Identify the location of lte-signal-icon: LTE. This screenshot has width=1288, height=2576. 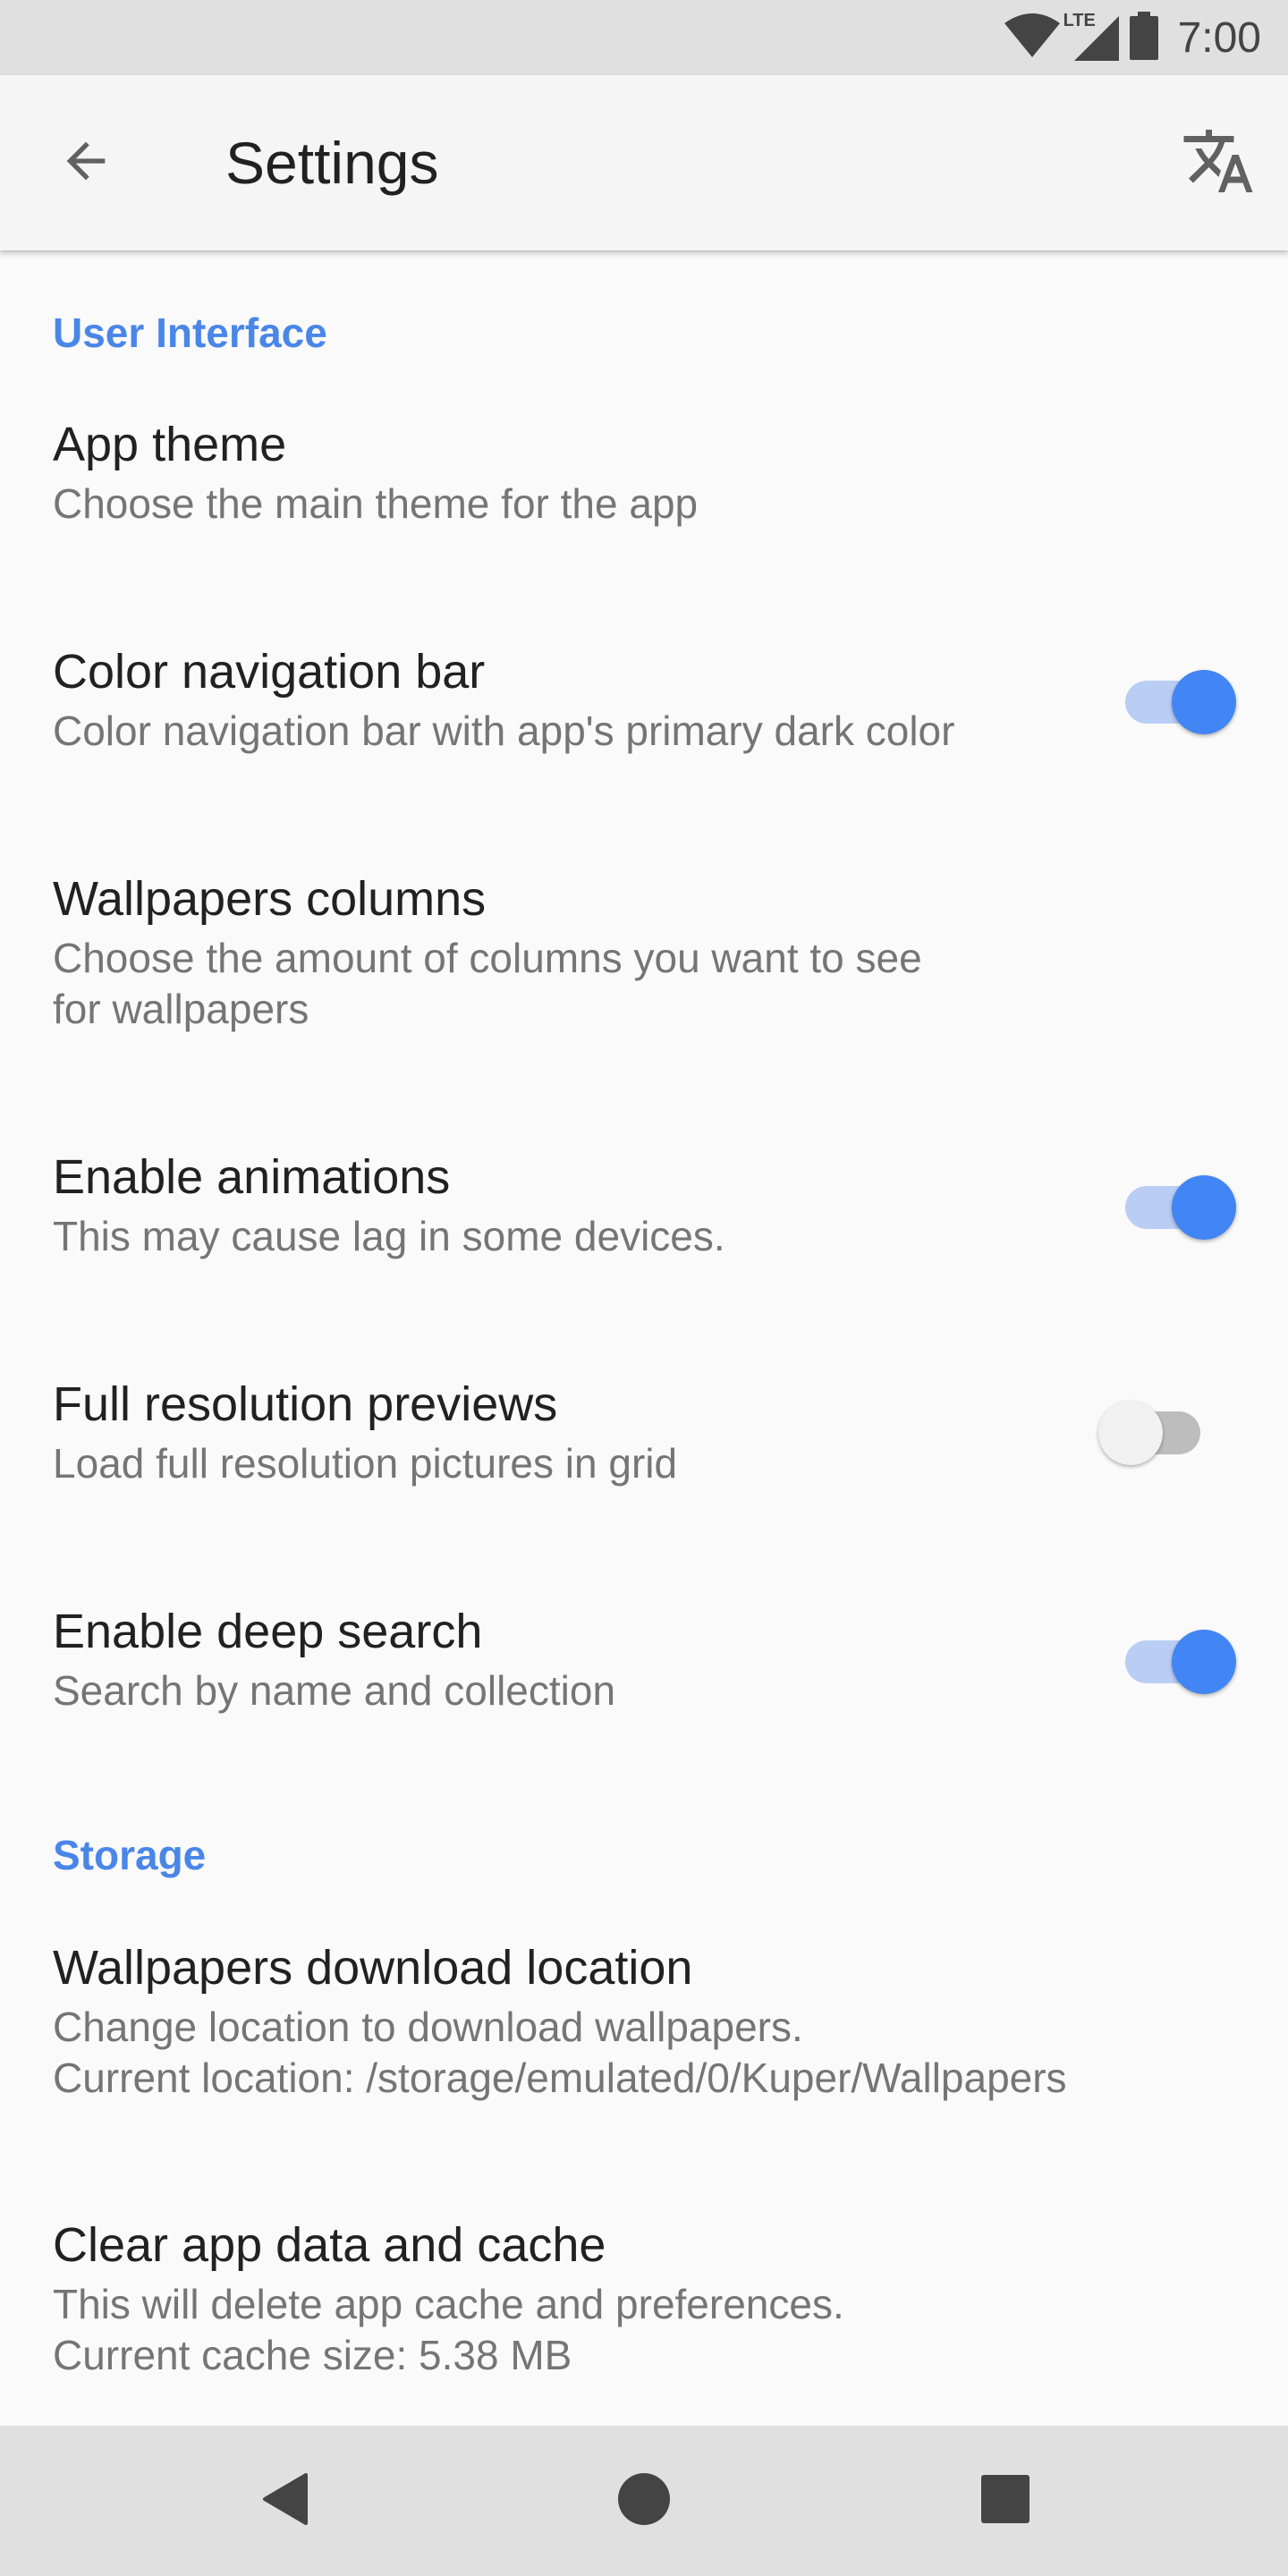
(1091, 37).